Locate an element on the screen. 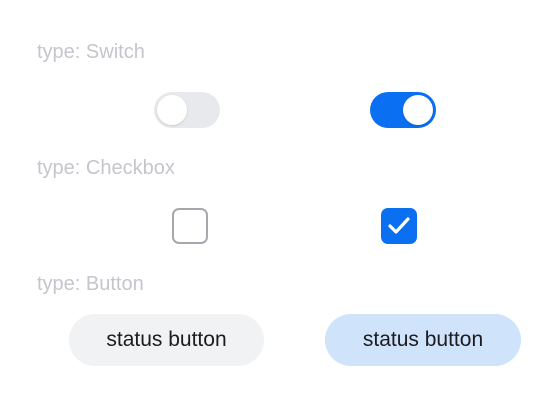  button-section-label: type: Button is located at coordinates (90, 284).